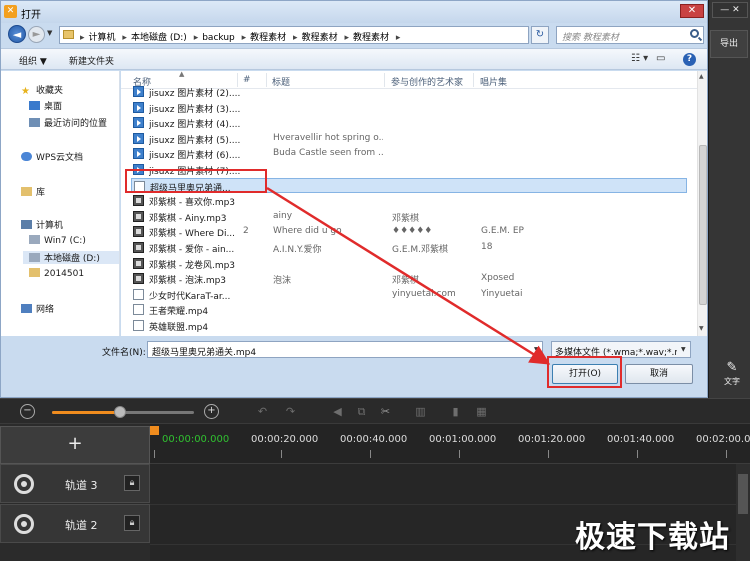 The width and height of the screenshot is (750, 561). I want to click on zoom-slider, so click(123, 412).